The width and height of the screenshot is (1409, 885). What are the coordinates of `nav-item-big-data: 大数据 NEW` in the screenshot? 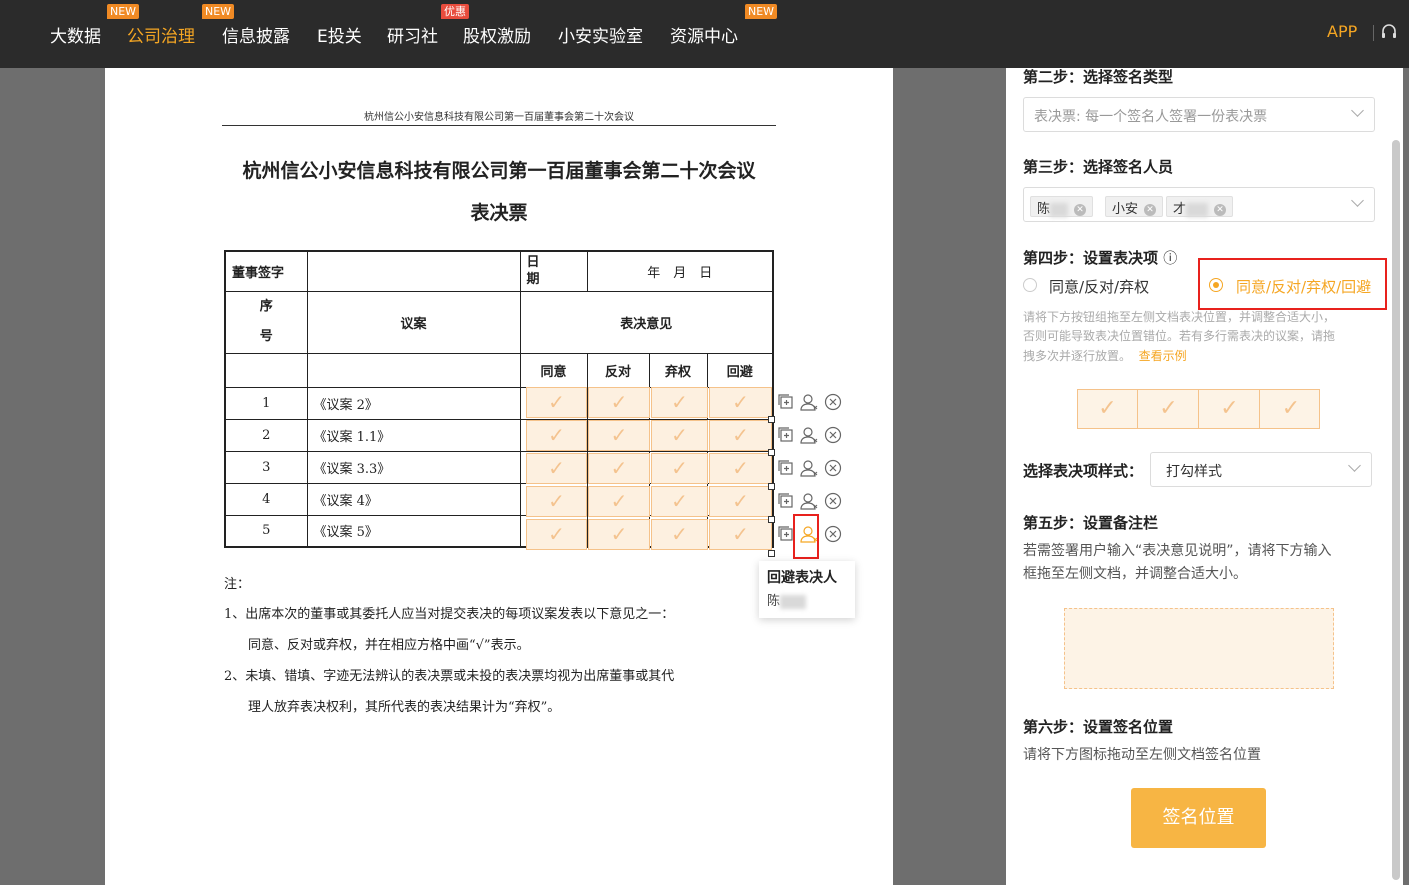 It's located at (95, 25).